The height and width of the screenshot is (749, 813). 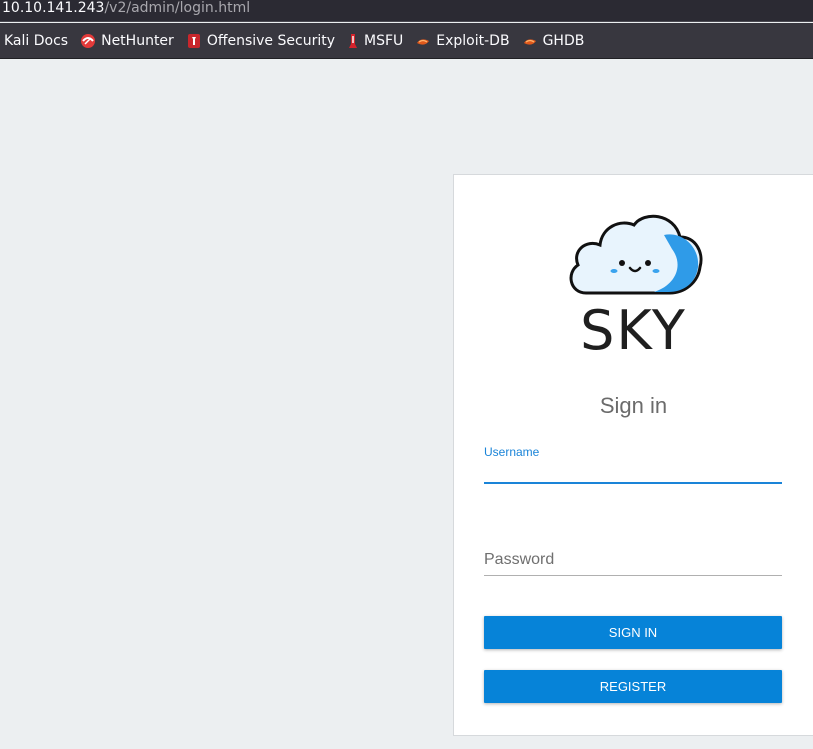 I want to click on bookmark-msfu: MSFU, so click(x=375, y=41).